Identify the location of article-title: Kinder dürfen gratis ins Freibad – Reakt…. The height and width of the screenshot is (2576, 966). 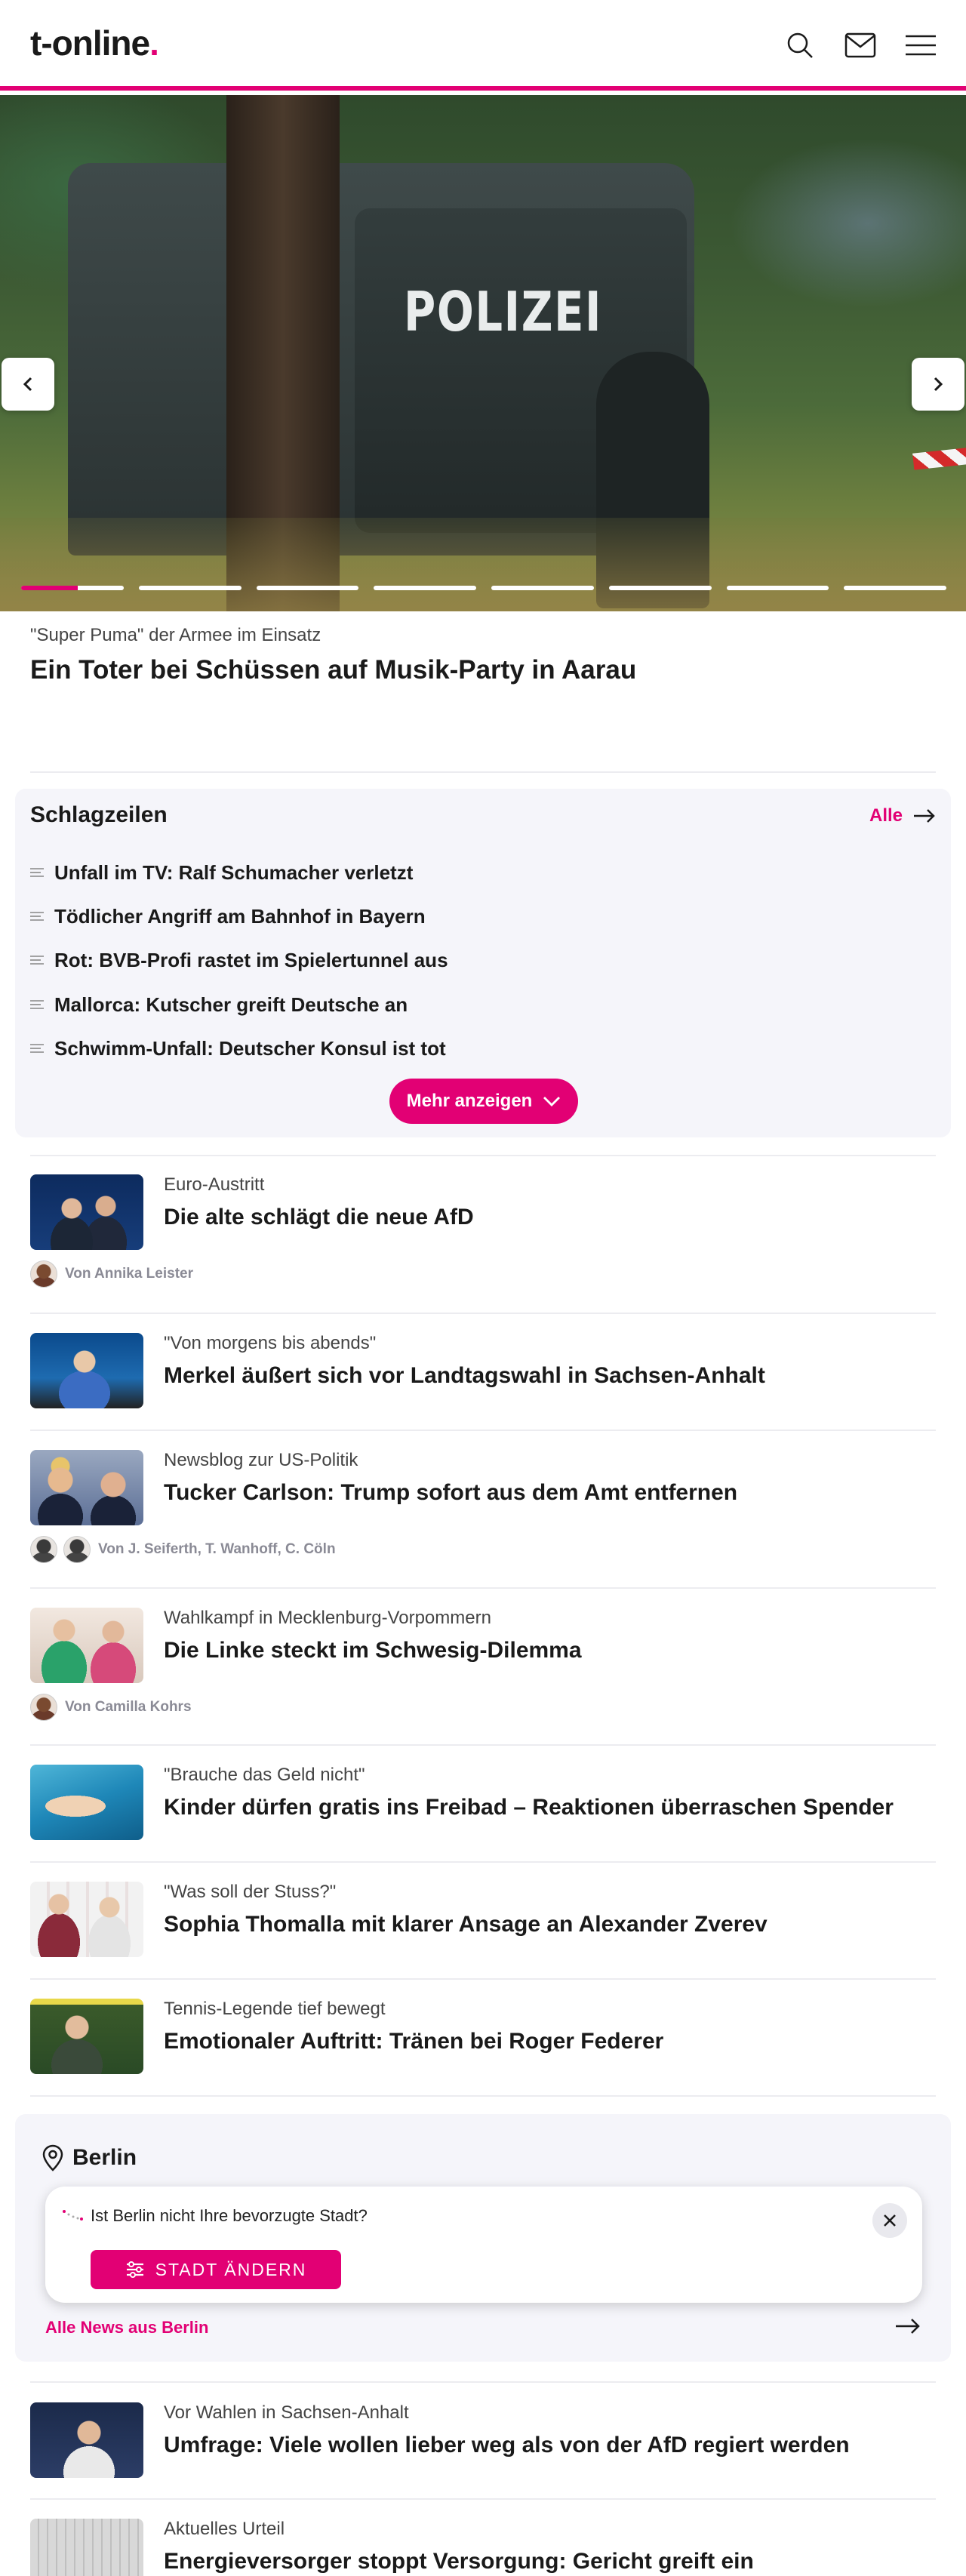
(529, 1807).